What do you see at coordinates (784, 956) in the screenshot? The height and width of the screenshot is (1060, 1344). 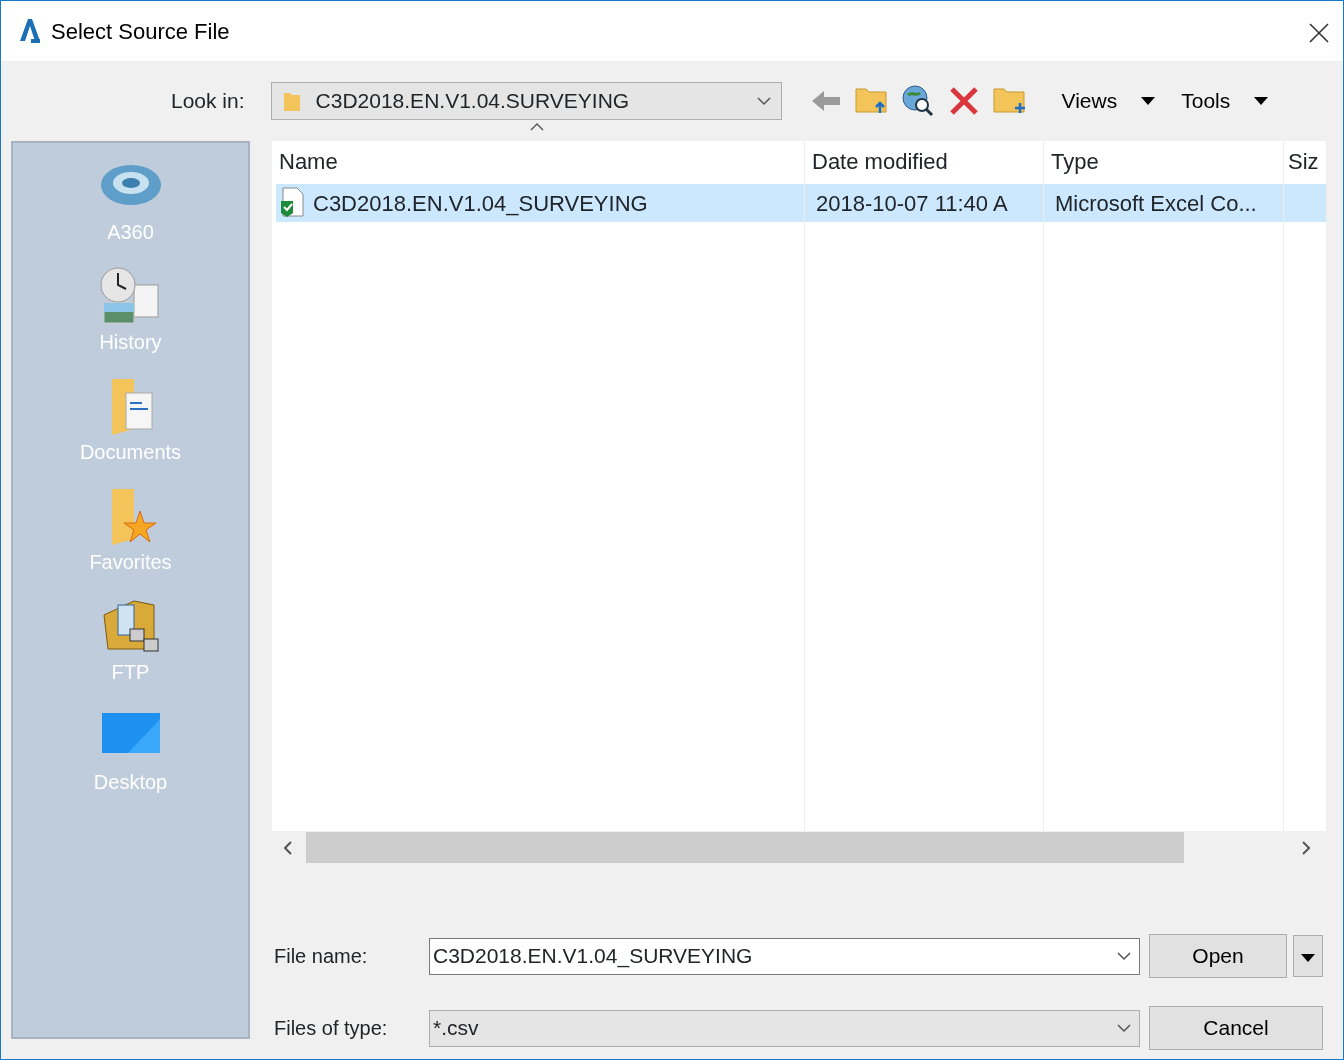 I see `file-name-field: C3D2018.EN.V1.04_SURVEYING` at bounding box center [784, 956].